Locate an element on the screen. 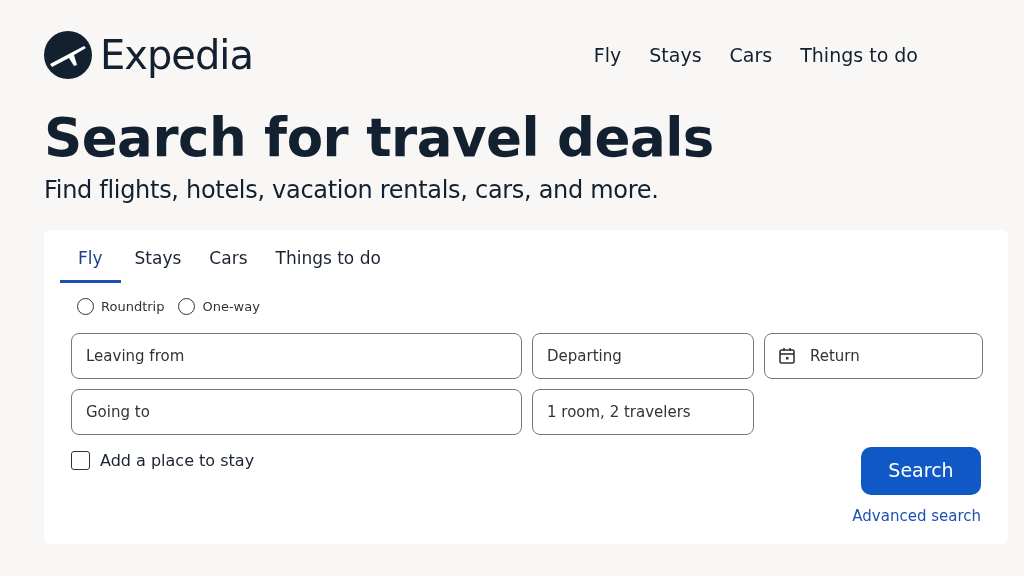 The width and height of the screenshot is (1024, 576). radio-label: Roundtrip is located at coordinates (133, 307).